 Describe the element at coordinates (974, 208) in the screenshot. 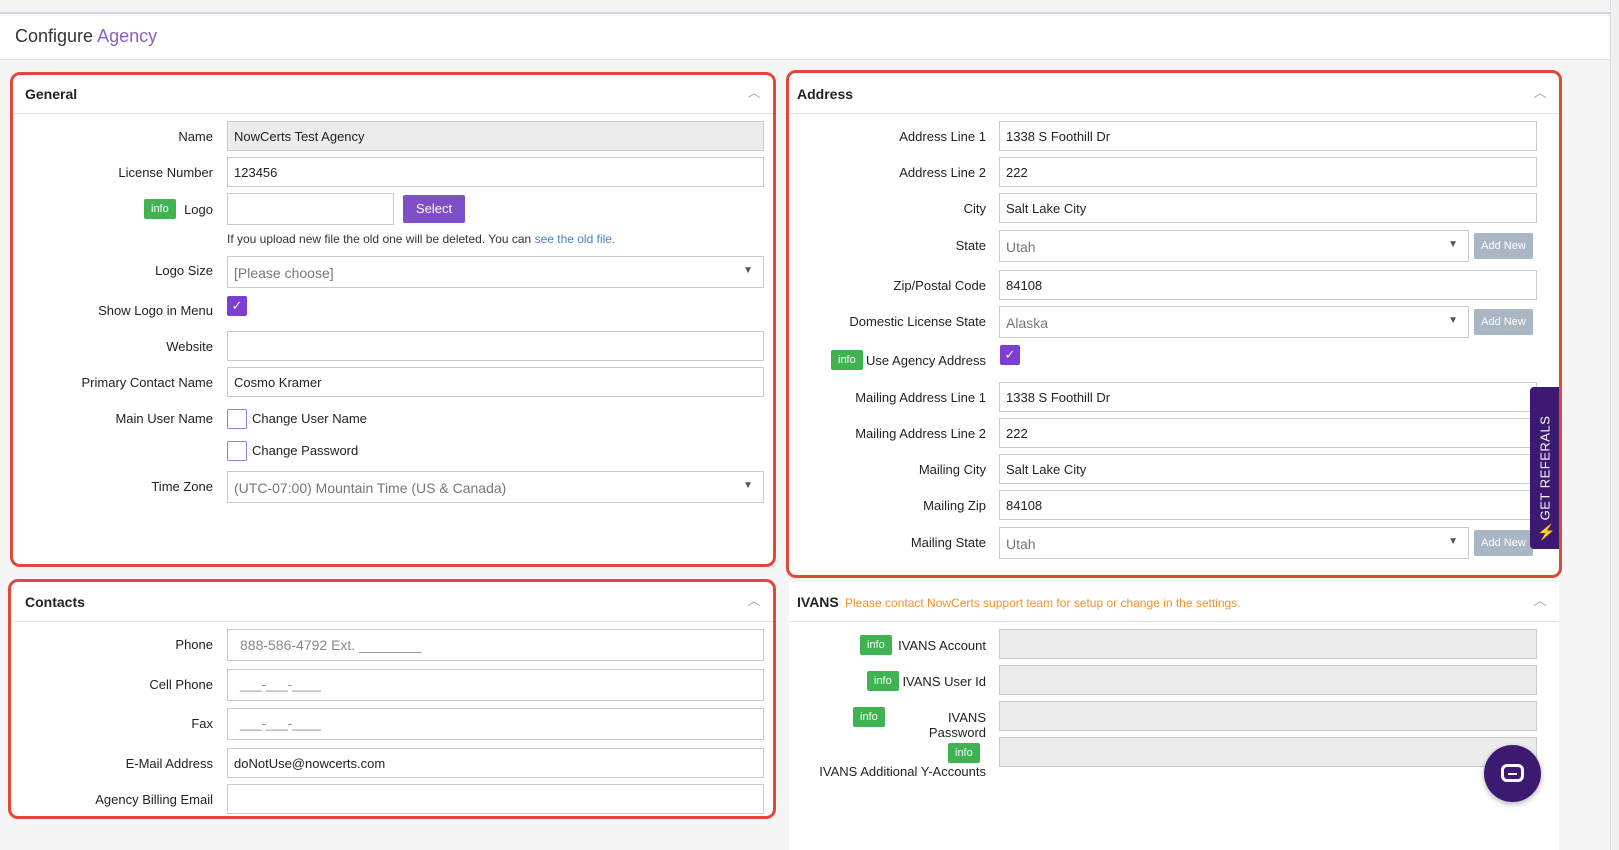

I see `city-label: City` at that location.